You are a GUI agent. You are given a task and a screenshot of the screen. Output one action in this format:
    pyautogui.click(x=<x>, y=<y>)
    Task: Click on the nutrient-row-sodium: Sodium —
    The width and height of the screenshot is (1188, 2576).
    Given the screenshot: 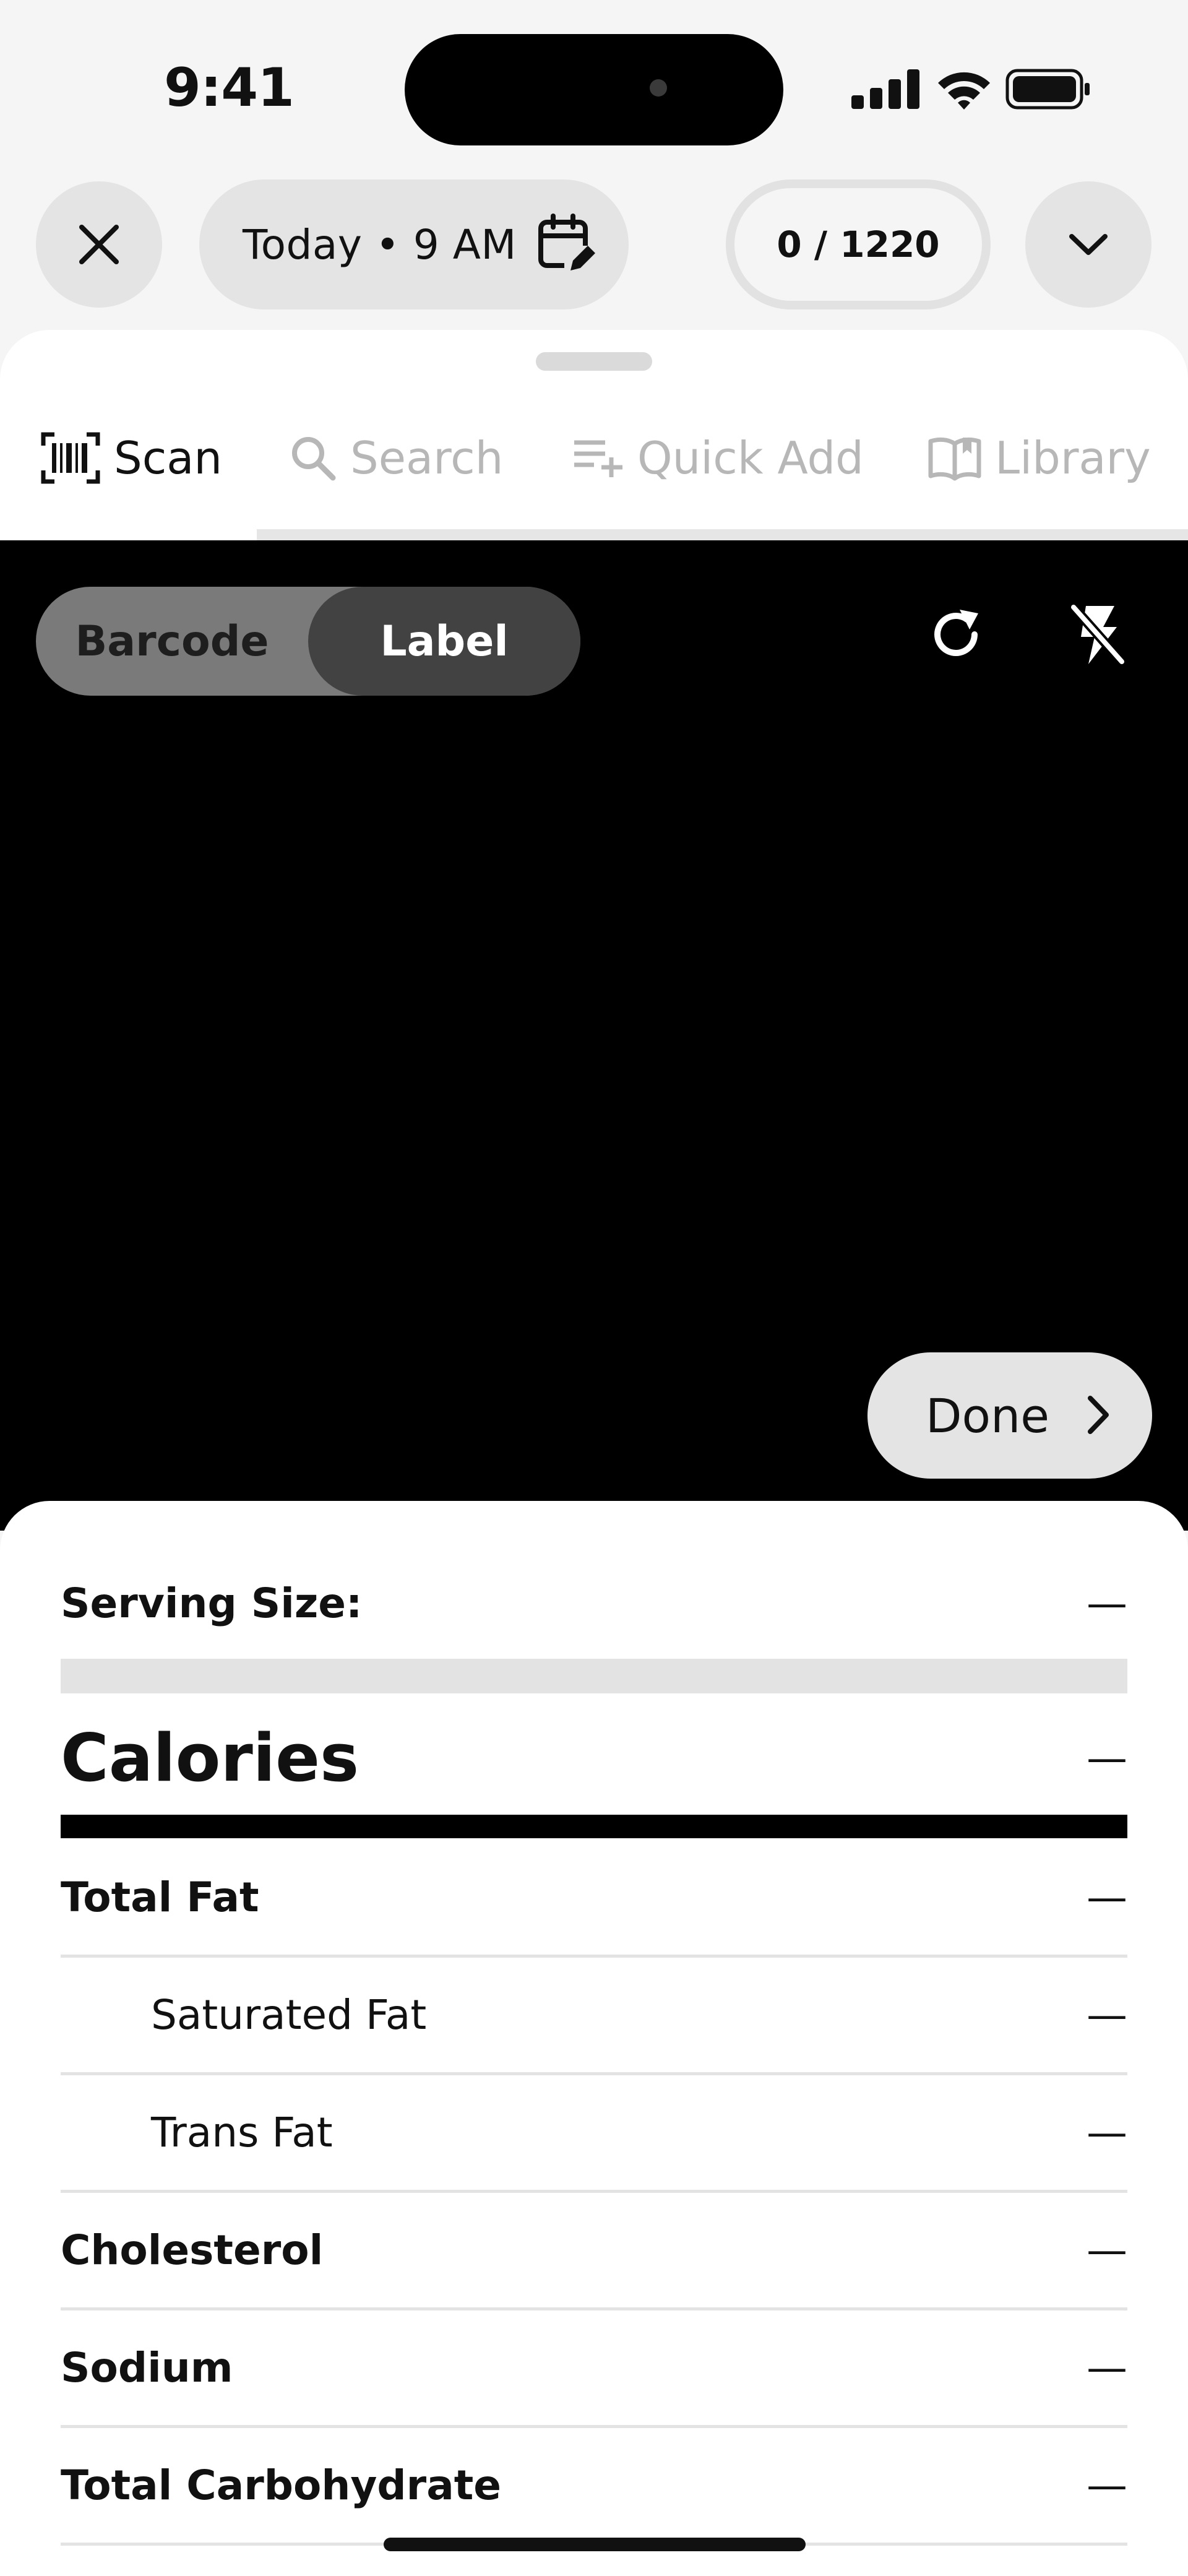 What is the action you would take?
    pyautogui.click(x=594, y=2367)
    